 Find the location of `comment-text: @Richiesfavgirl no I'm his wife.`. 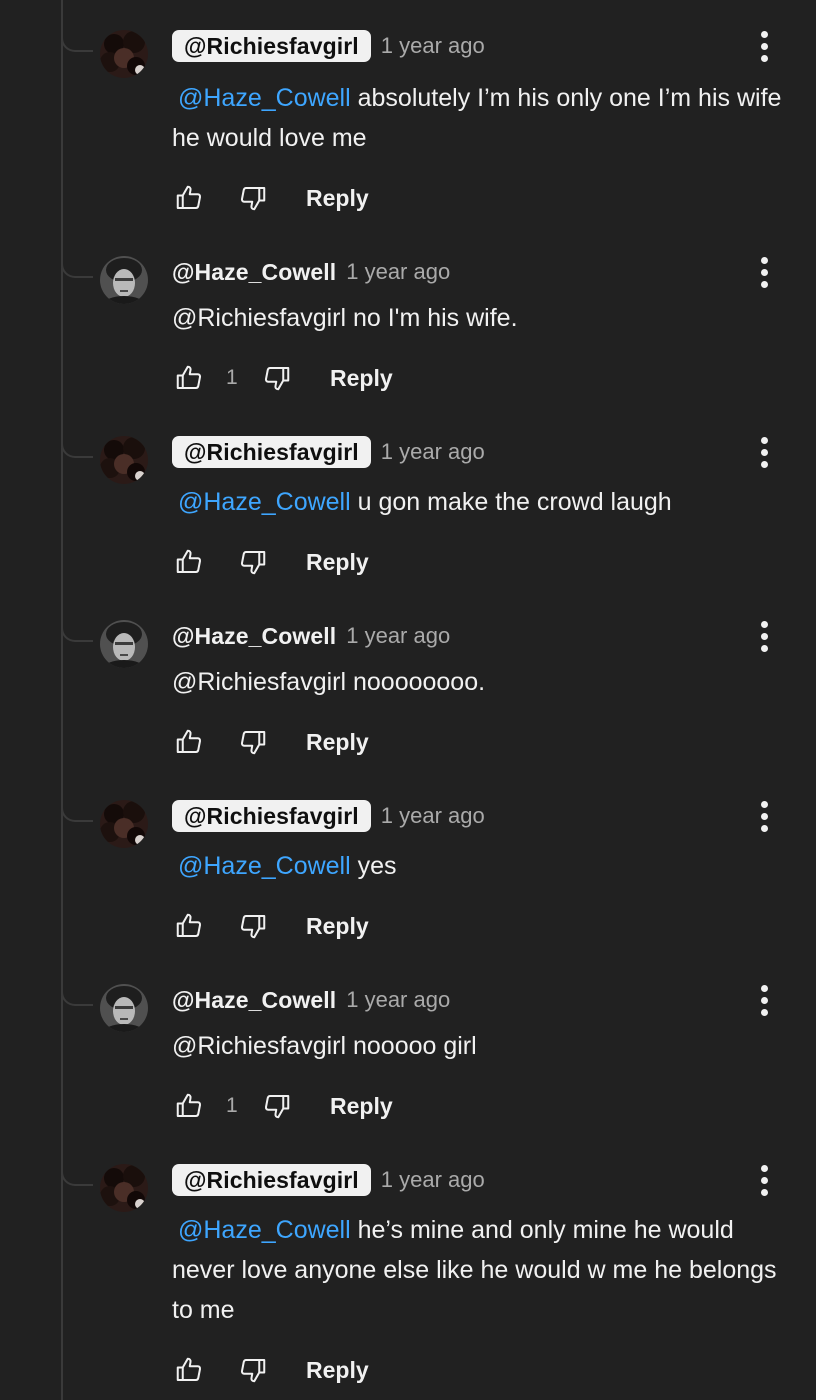

comment-text: @Richiesfavgirl no I'm his wife. is located at coordinates (487, 318).